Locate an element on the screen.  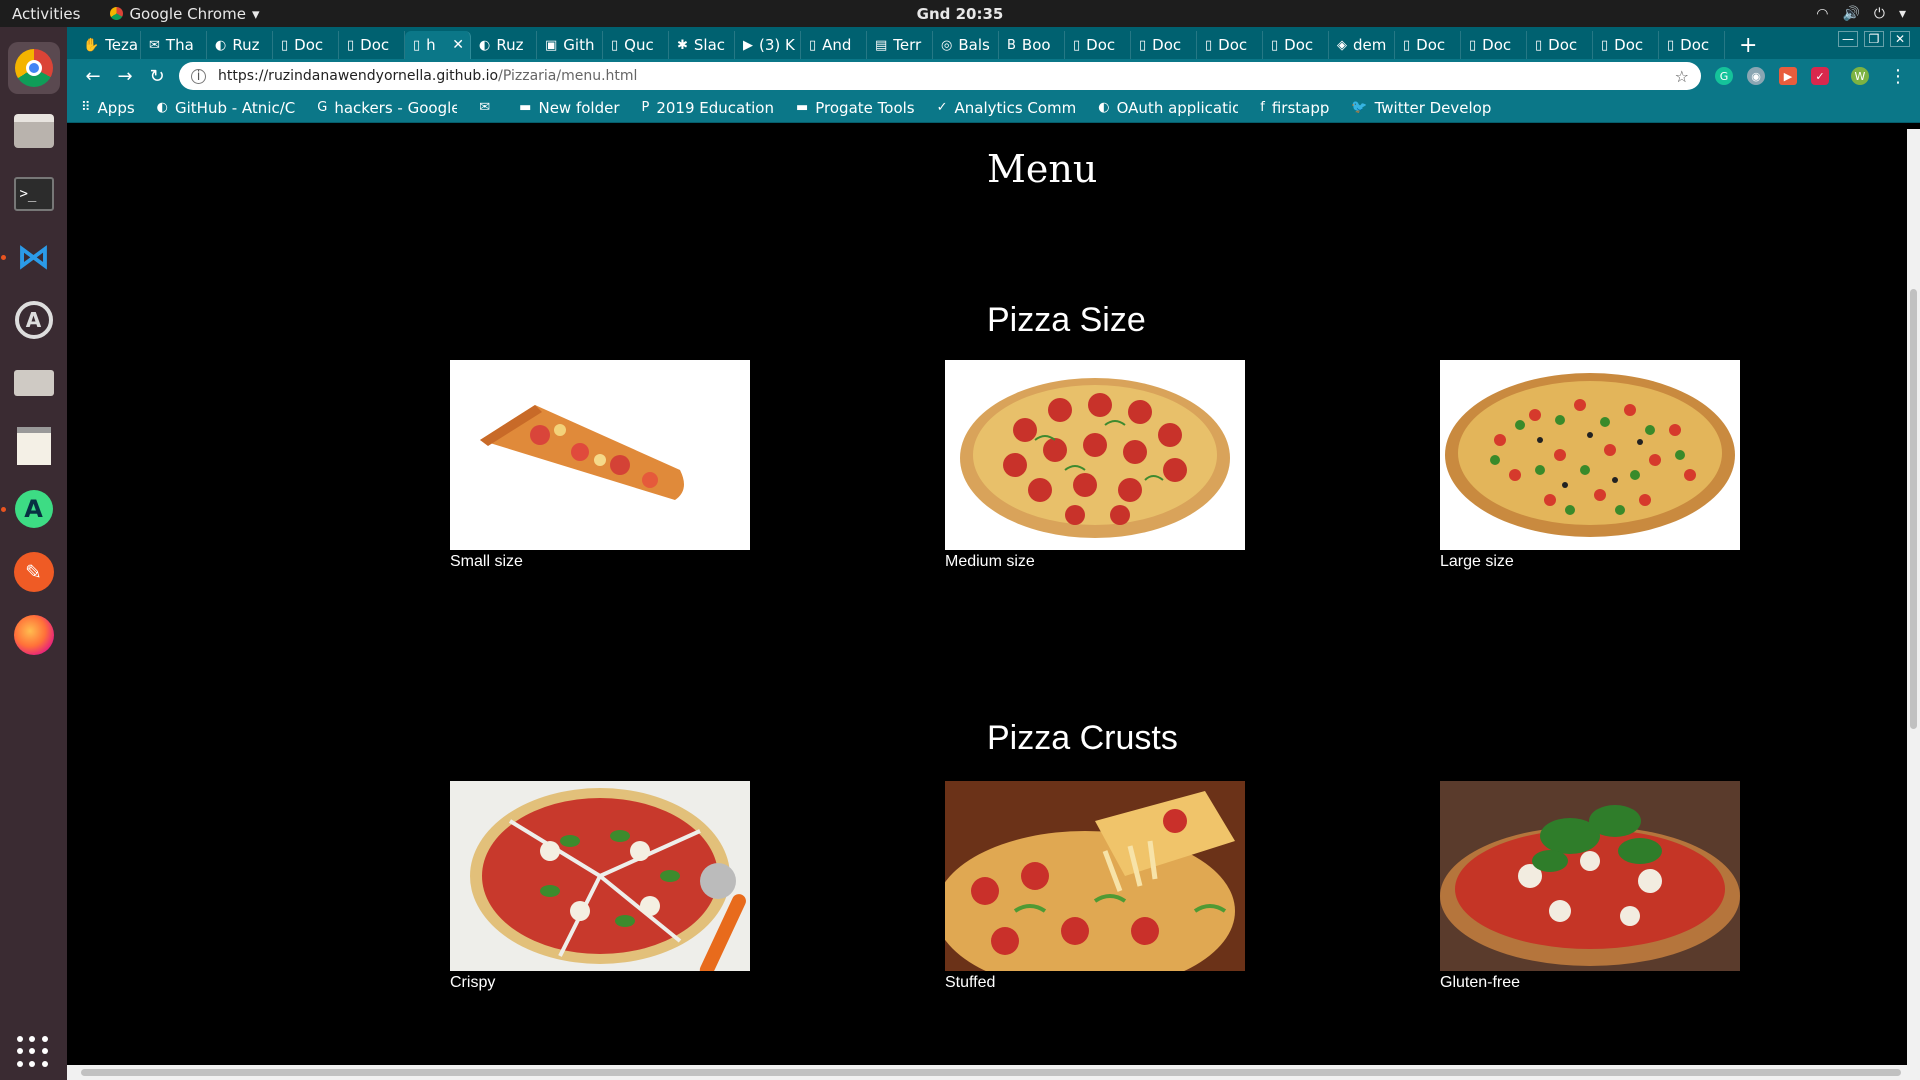
dock-printer is located at coordinates (34, 383).